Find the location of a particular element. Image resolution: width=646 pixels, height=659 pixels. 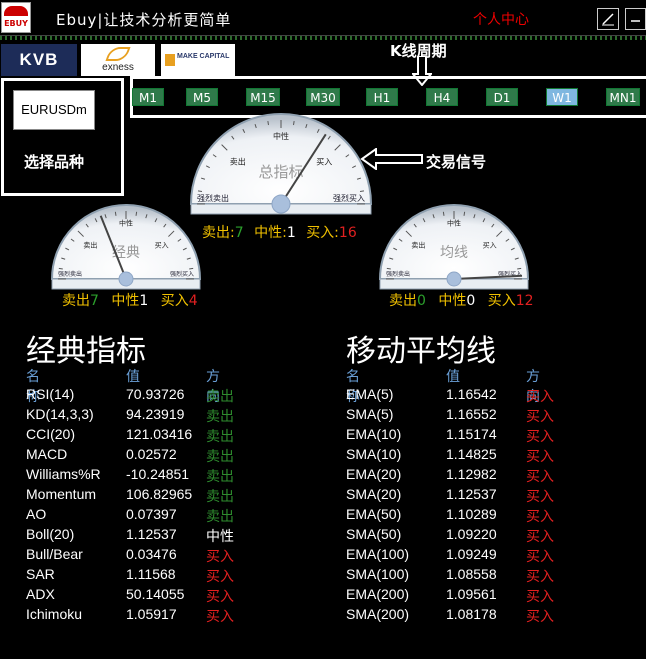

app-title: Ebuy|让技术分析更简单 is located at coordinates (144, 20).